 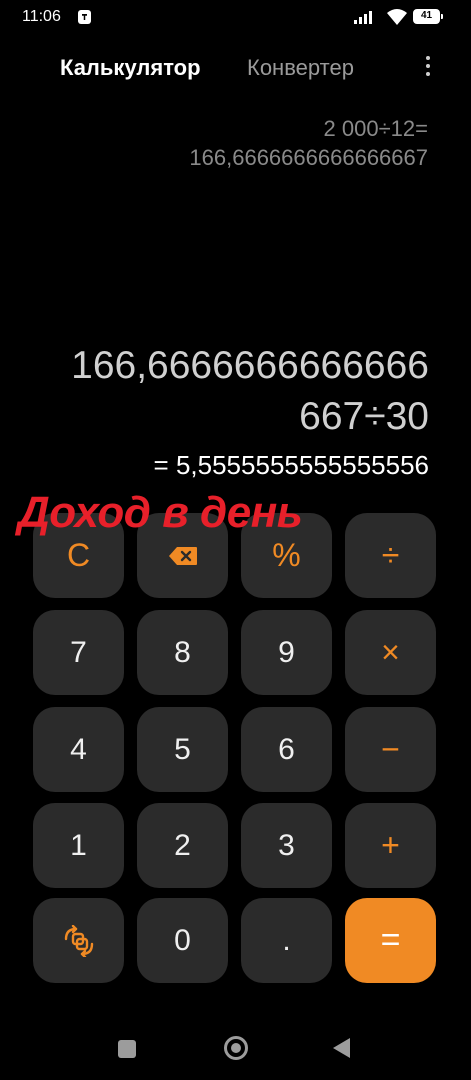 What do you see at coordinates (397, 17) in the screenshot?
I see `wifi-icon` at bounding box center [397, 17].